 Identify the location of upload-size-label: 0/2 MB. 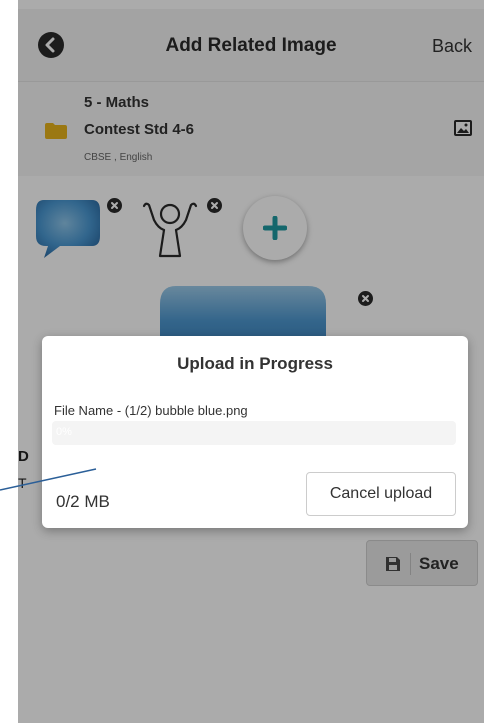
(83, 501).